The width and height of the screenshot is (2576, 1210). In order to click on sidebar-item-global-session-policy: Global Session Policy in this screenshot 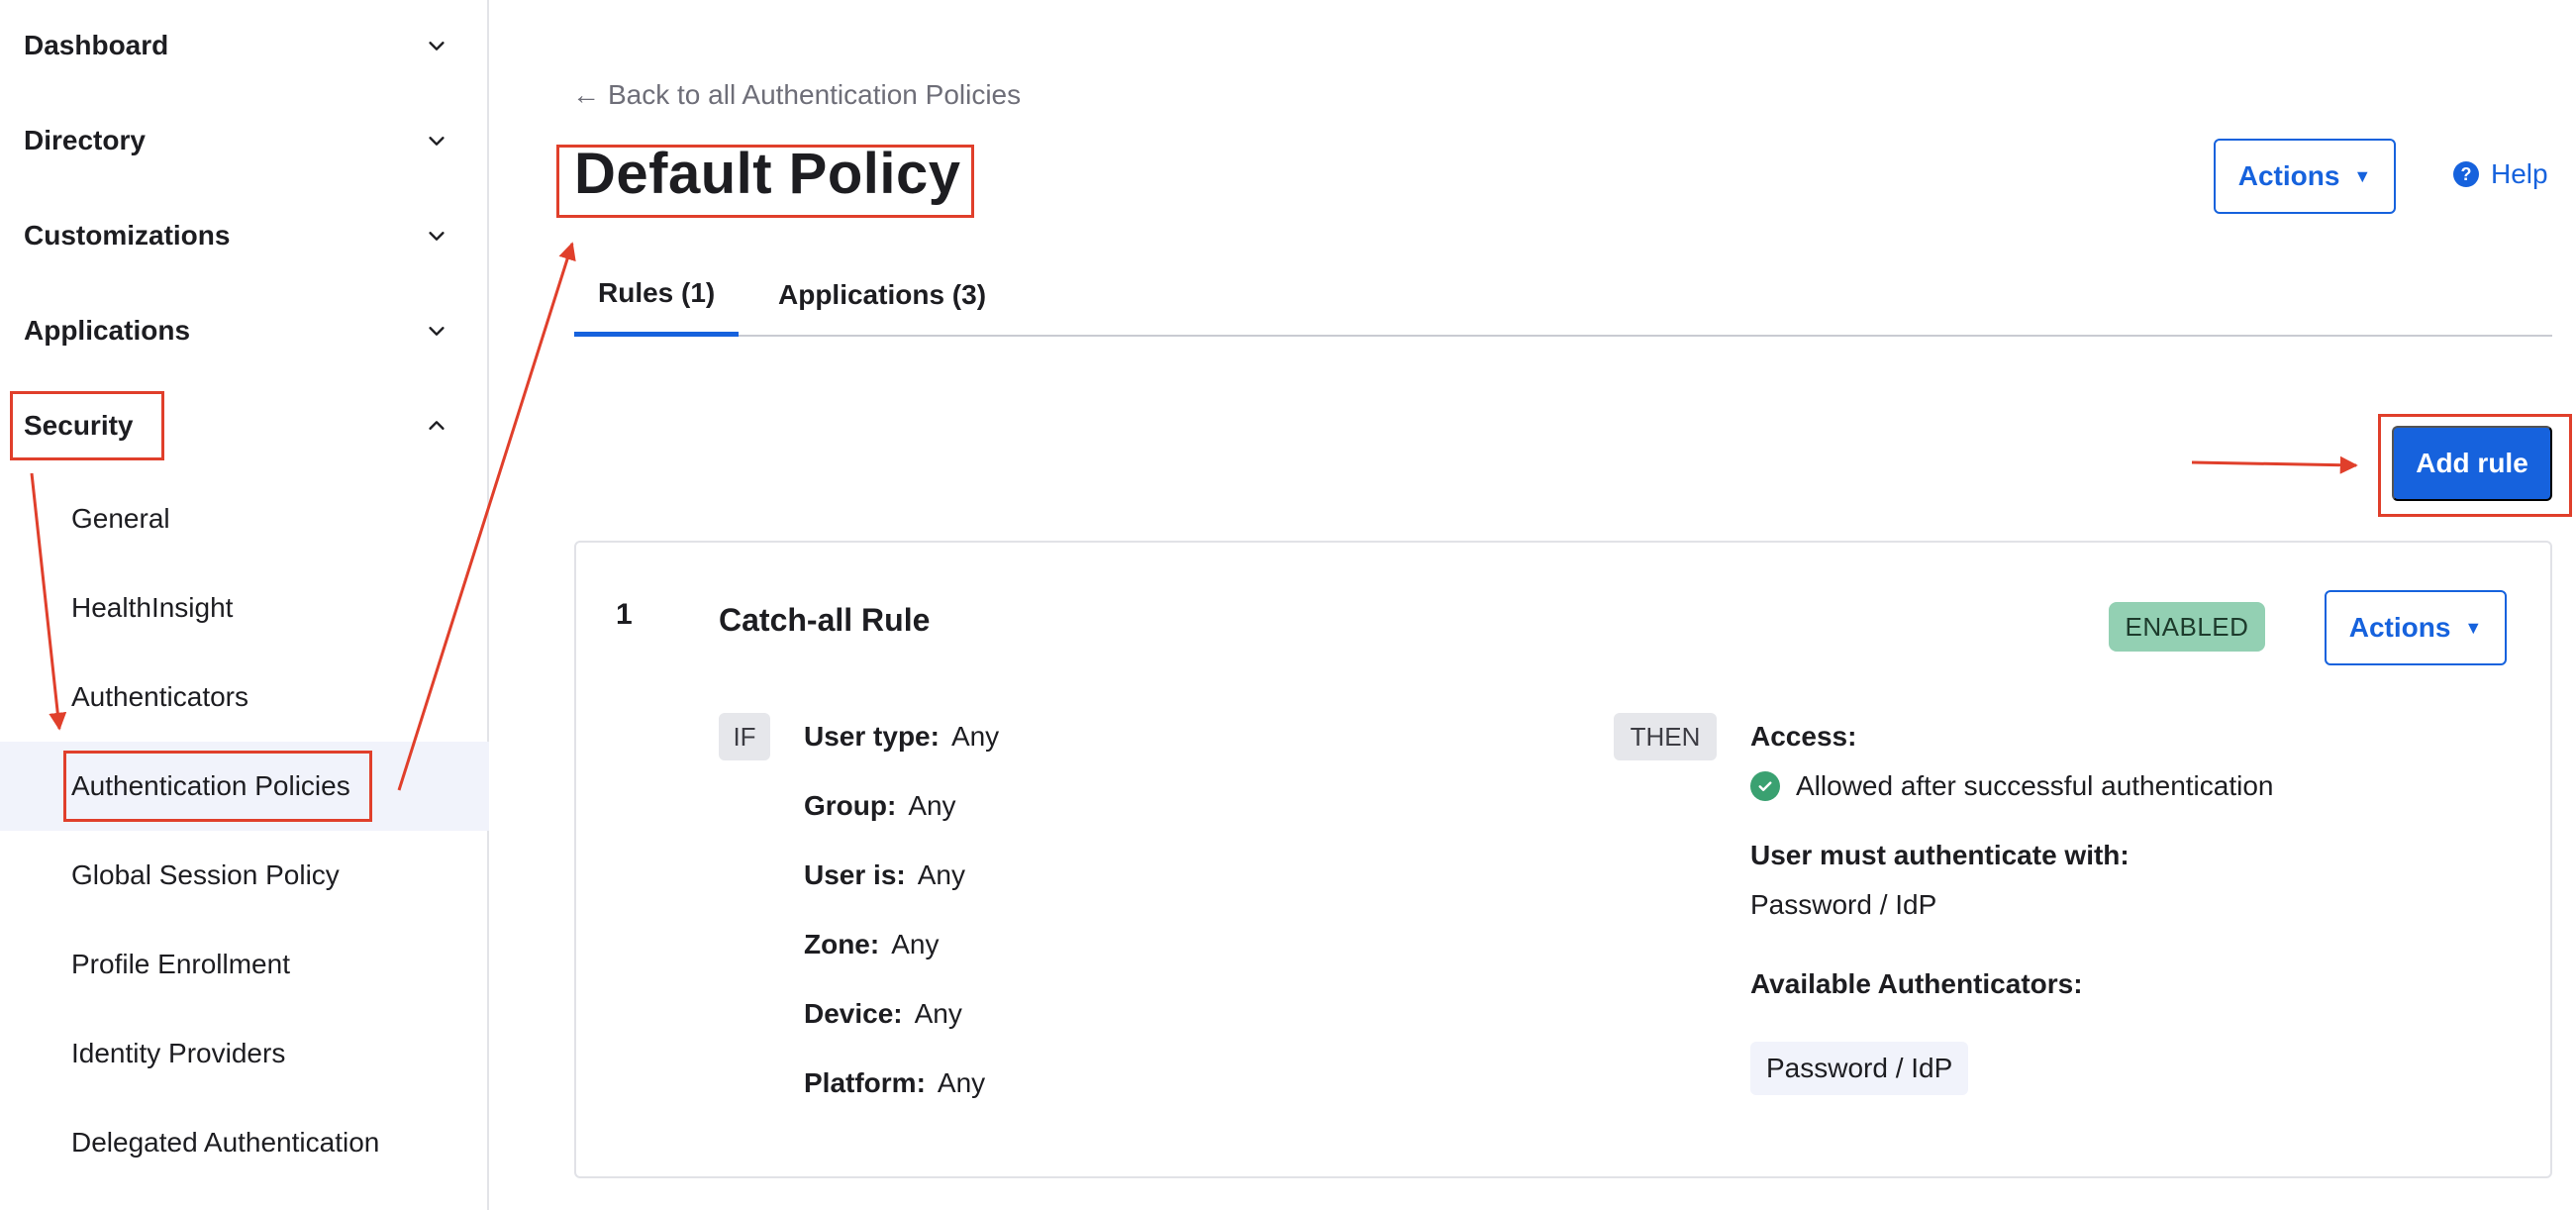, I will do `click(245, 875)`.